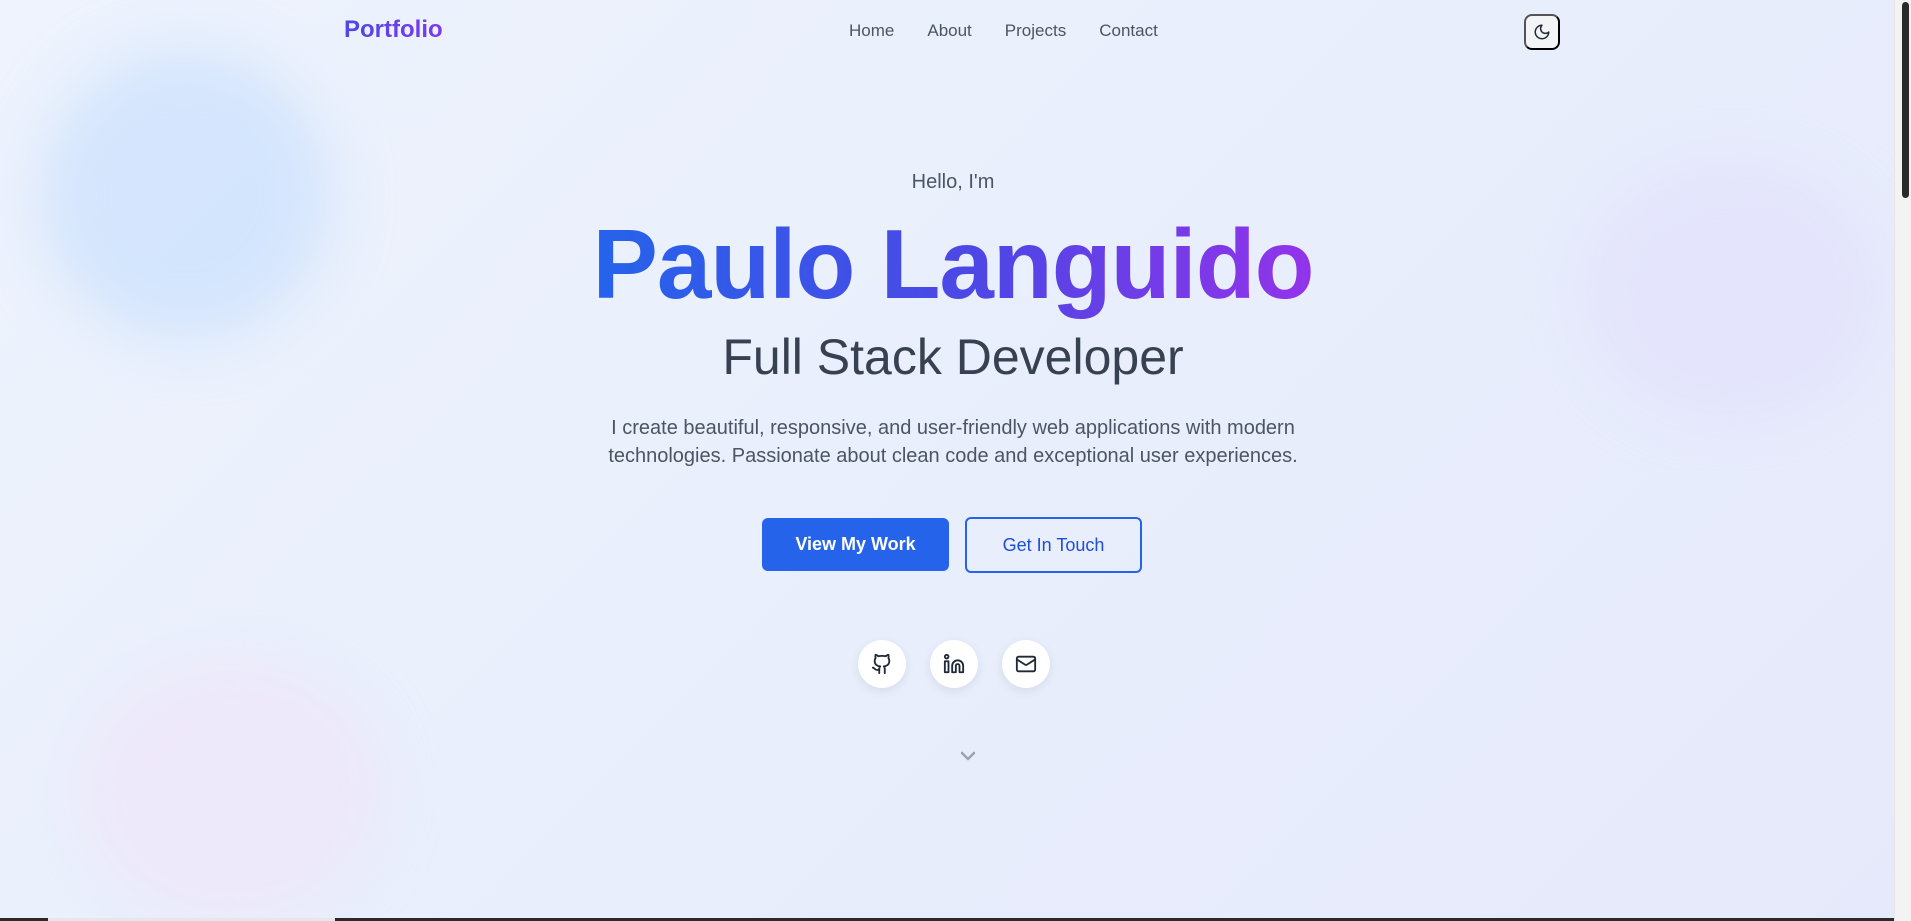  What do you see at coordinates (1905, 100) in the screenshot?
I see `scrollbar-thumb` at bounding box center [1905, 100].